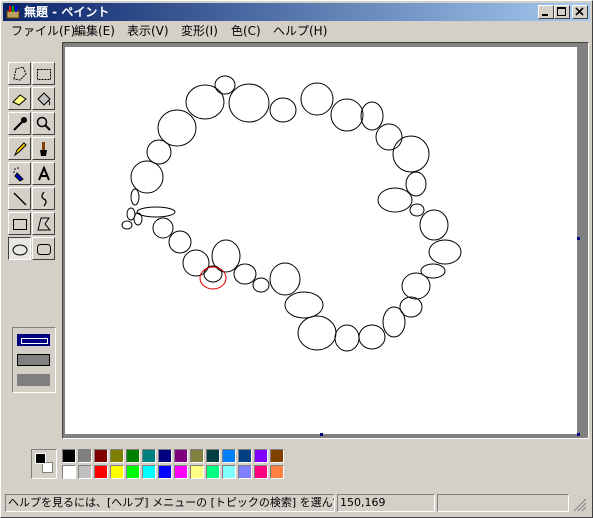  I want to click on tool-box, so click(31, 249).